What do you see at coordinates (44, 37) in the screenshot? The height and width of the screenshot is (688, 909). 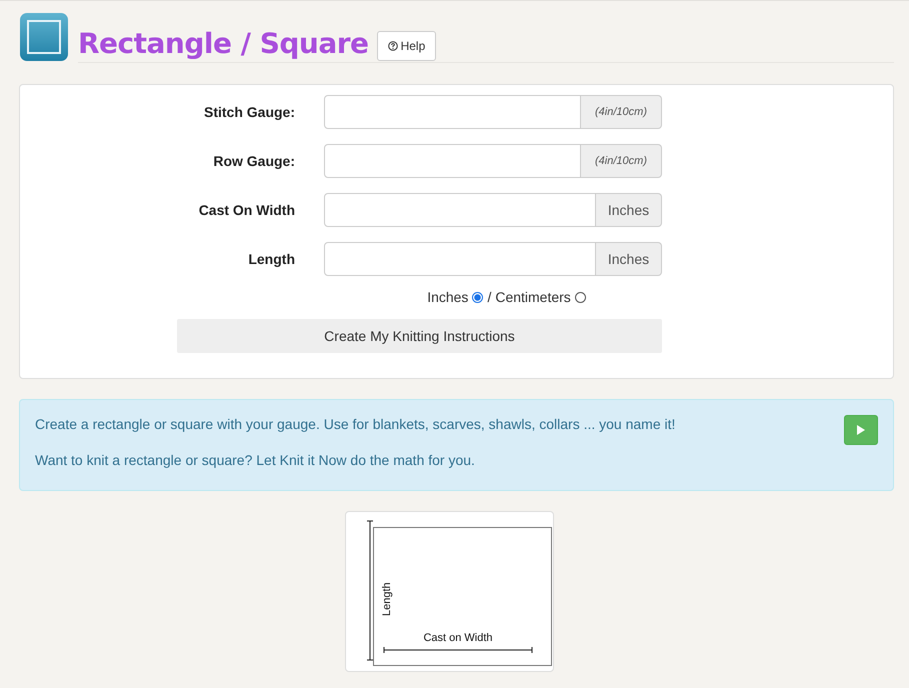 I see `square-logo-icon` at bounding box center [44, 37].